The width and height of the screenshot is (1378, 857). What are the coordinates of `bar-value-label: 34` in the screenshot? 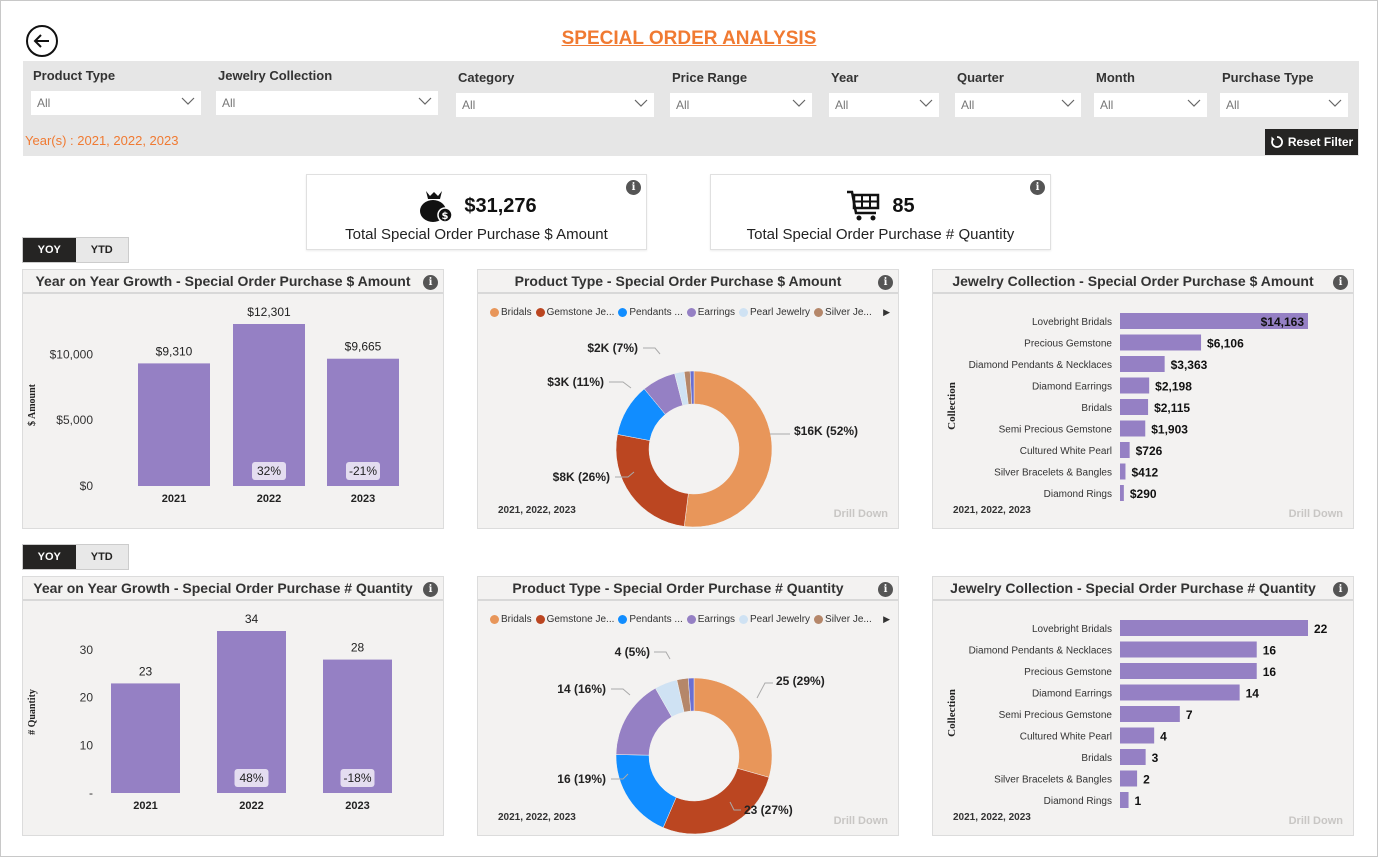 It's located at (252, 619).